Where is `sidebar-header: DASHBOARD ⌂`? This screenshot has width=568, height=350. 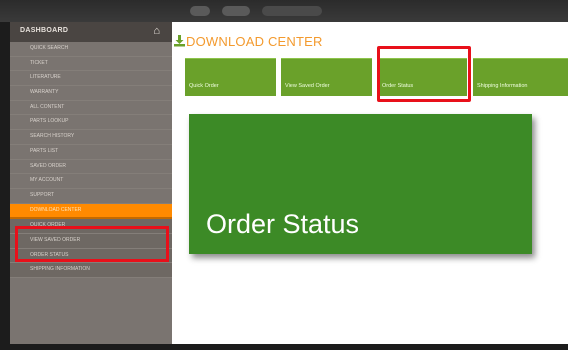
sidebar-header: DASHBOARD ⌂ is located at coordinates (91, 32).